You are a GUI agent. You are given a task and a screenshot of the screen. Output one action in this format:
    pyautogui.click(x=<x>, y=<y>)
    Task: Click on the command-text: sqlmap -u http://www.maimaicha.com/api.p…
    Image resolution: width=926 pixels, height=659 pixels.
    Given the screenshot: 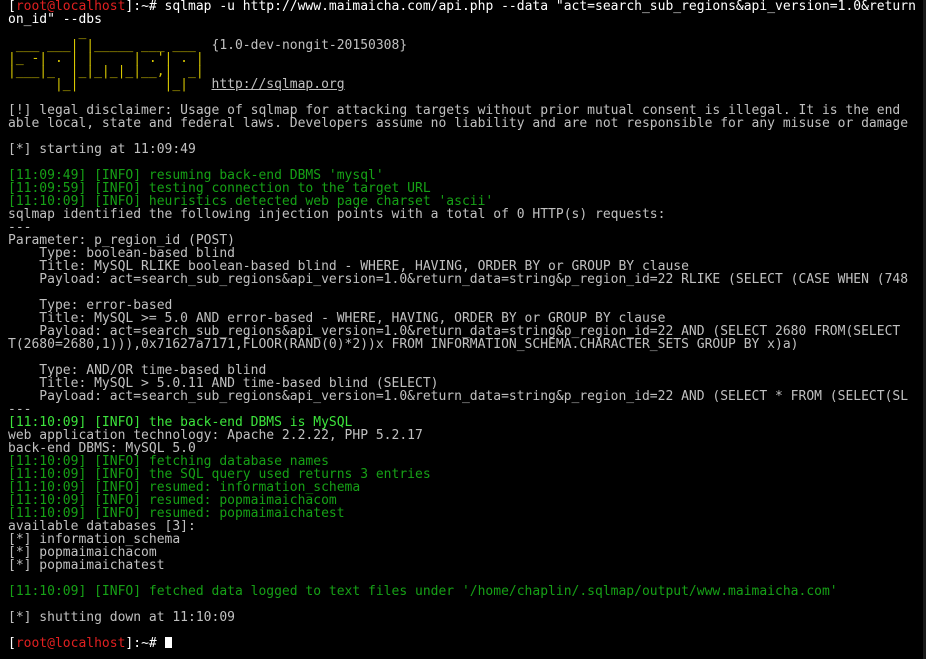 What is the action you would take?
    pyautogui.click(x=536, y=7)
    